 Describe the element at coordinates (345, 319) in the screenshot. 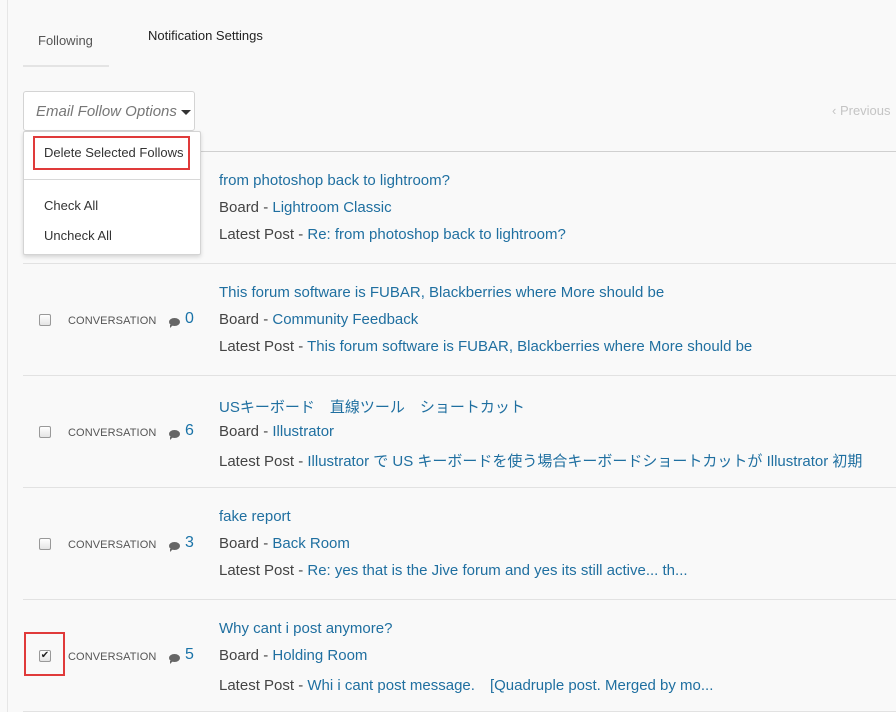

I see `board-link: Community Feedback` at that location.